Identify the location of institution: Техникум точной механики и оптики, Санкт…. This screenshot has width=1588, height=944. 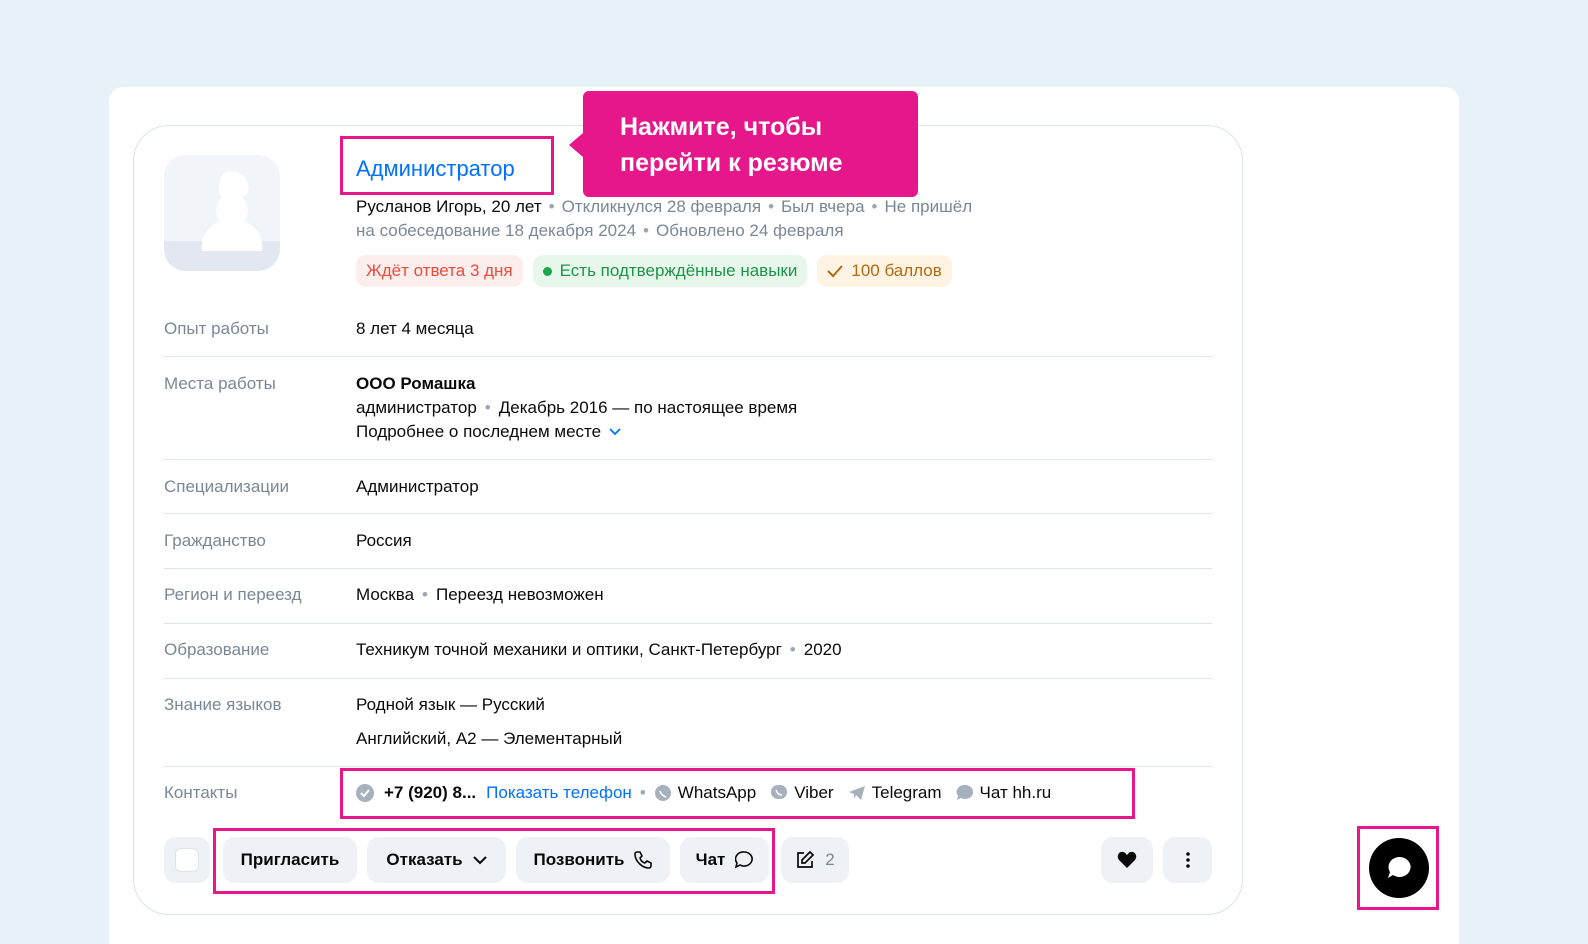
(569, 649).